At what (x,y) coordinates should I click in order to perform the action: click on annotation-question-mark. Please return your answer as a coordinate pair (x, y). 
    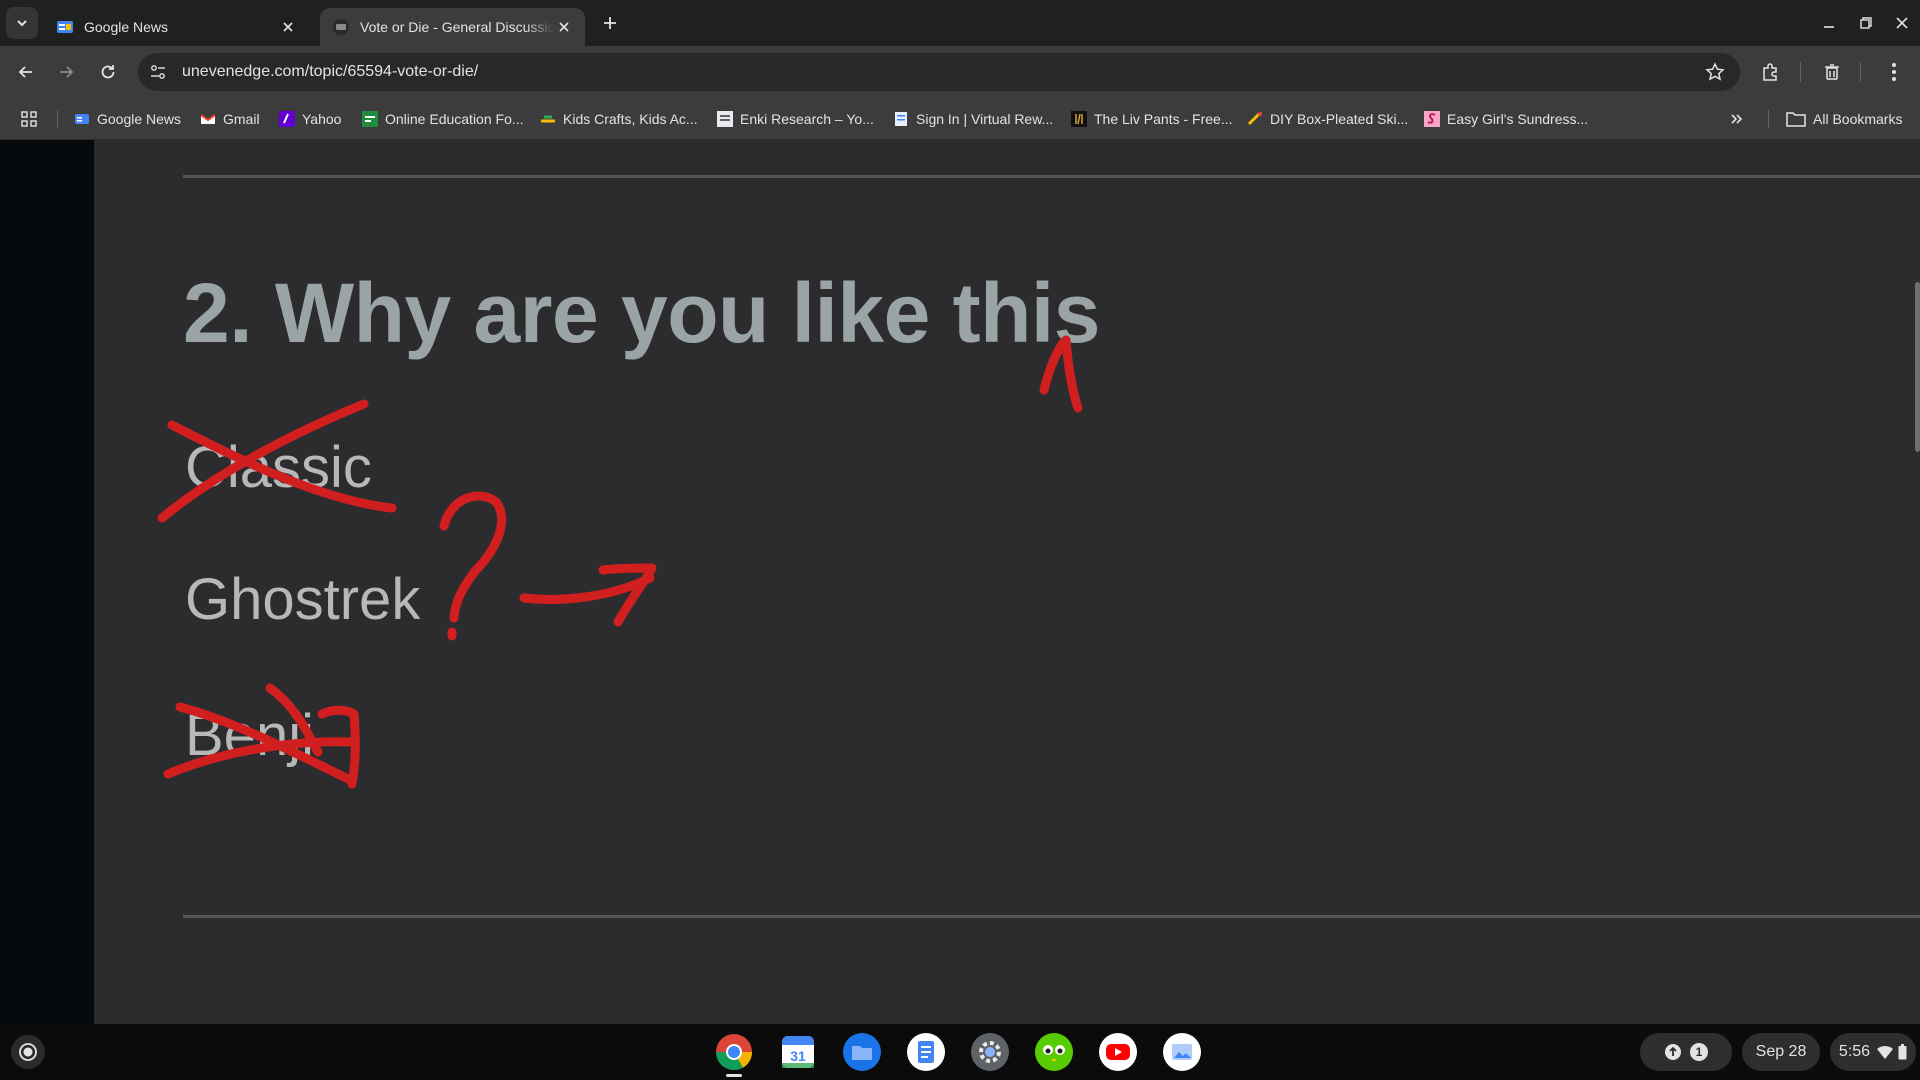
    Looking at the image, I should click on (473, 557).